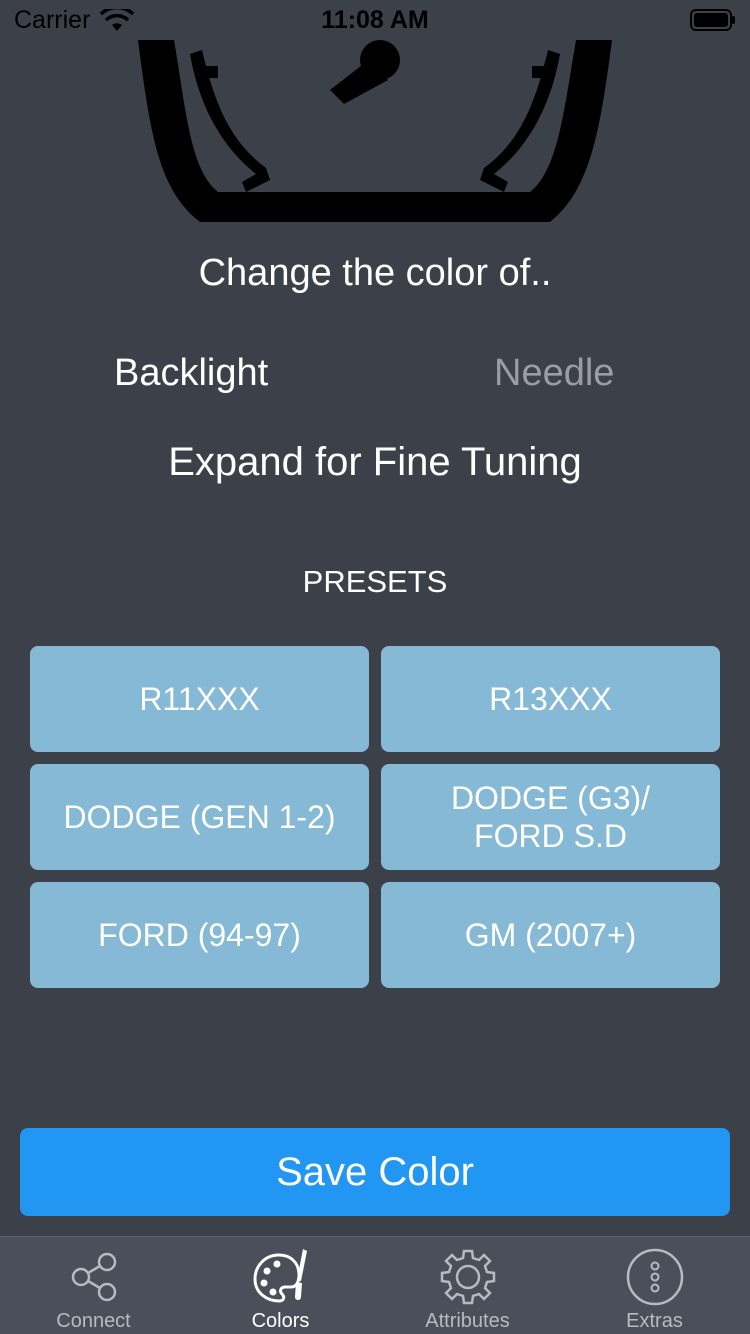 This screenshot has height=1334, width=750. I want to click on preset-dodge-gen12-button: DODGE (GEN 1-2), so click(199, 817).